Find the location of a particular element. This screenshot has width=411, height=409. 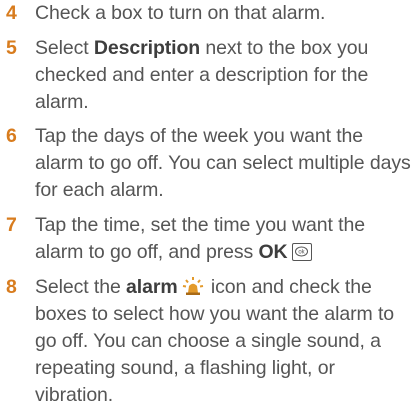

ok-key-icon: ok is located at coordinates (301, 252).